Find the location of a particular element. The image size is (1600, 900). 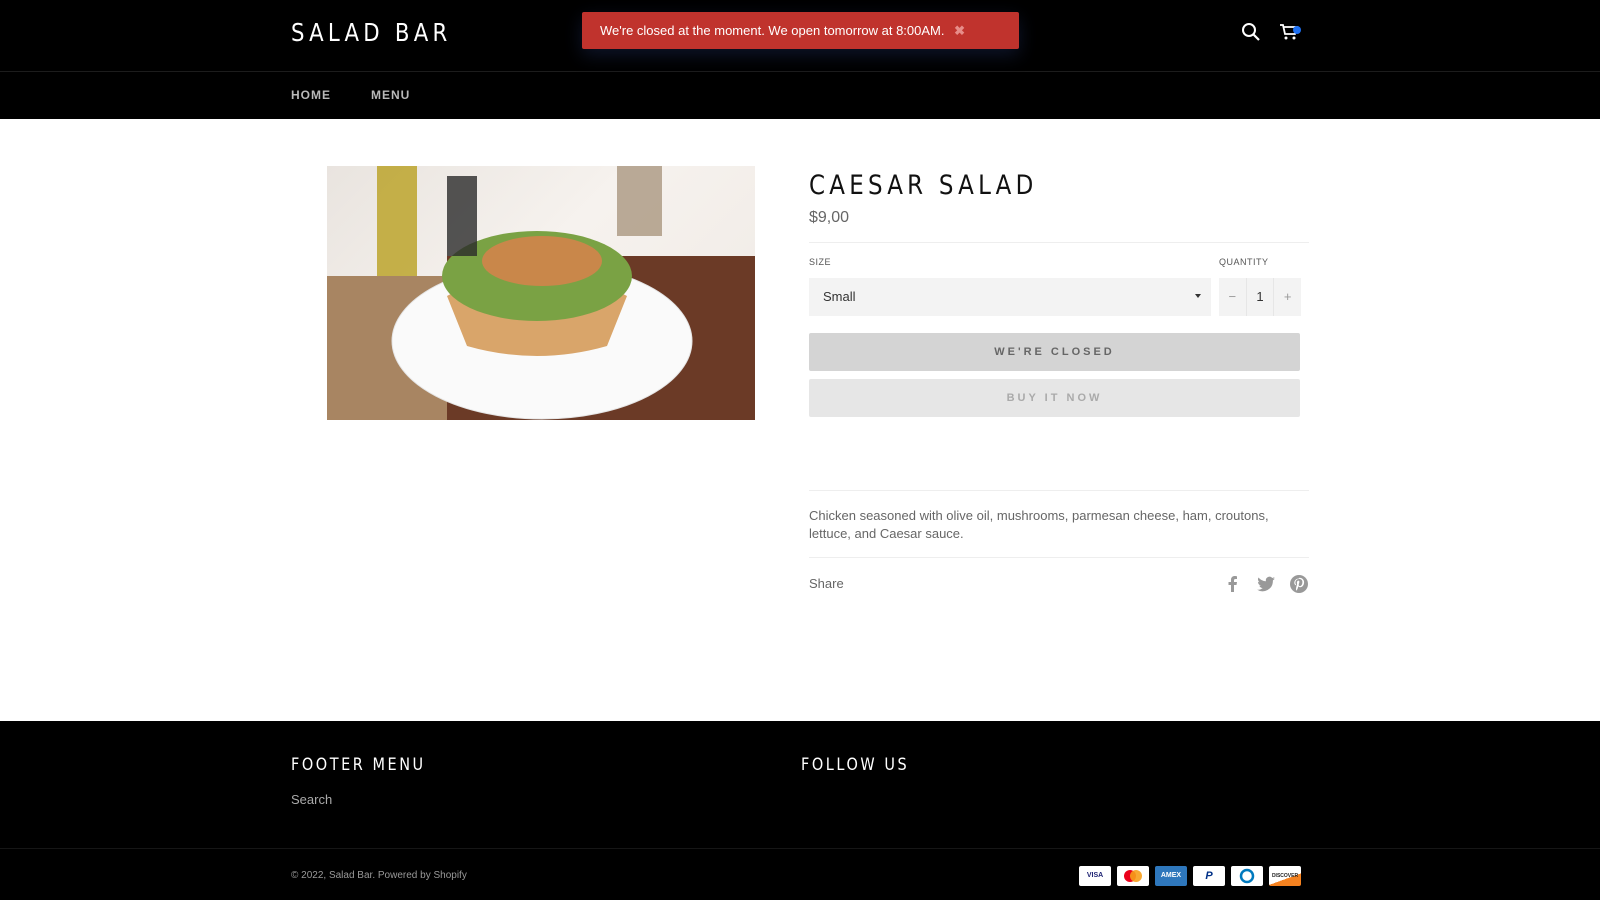

facebook-share-button is located at coordinates (1233, 584).